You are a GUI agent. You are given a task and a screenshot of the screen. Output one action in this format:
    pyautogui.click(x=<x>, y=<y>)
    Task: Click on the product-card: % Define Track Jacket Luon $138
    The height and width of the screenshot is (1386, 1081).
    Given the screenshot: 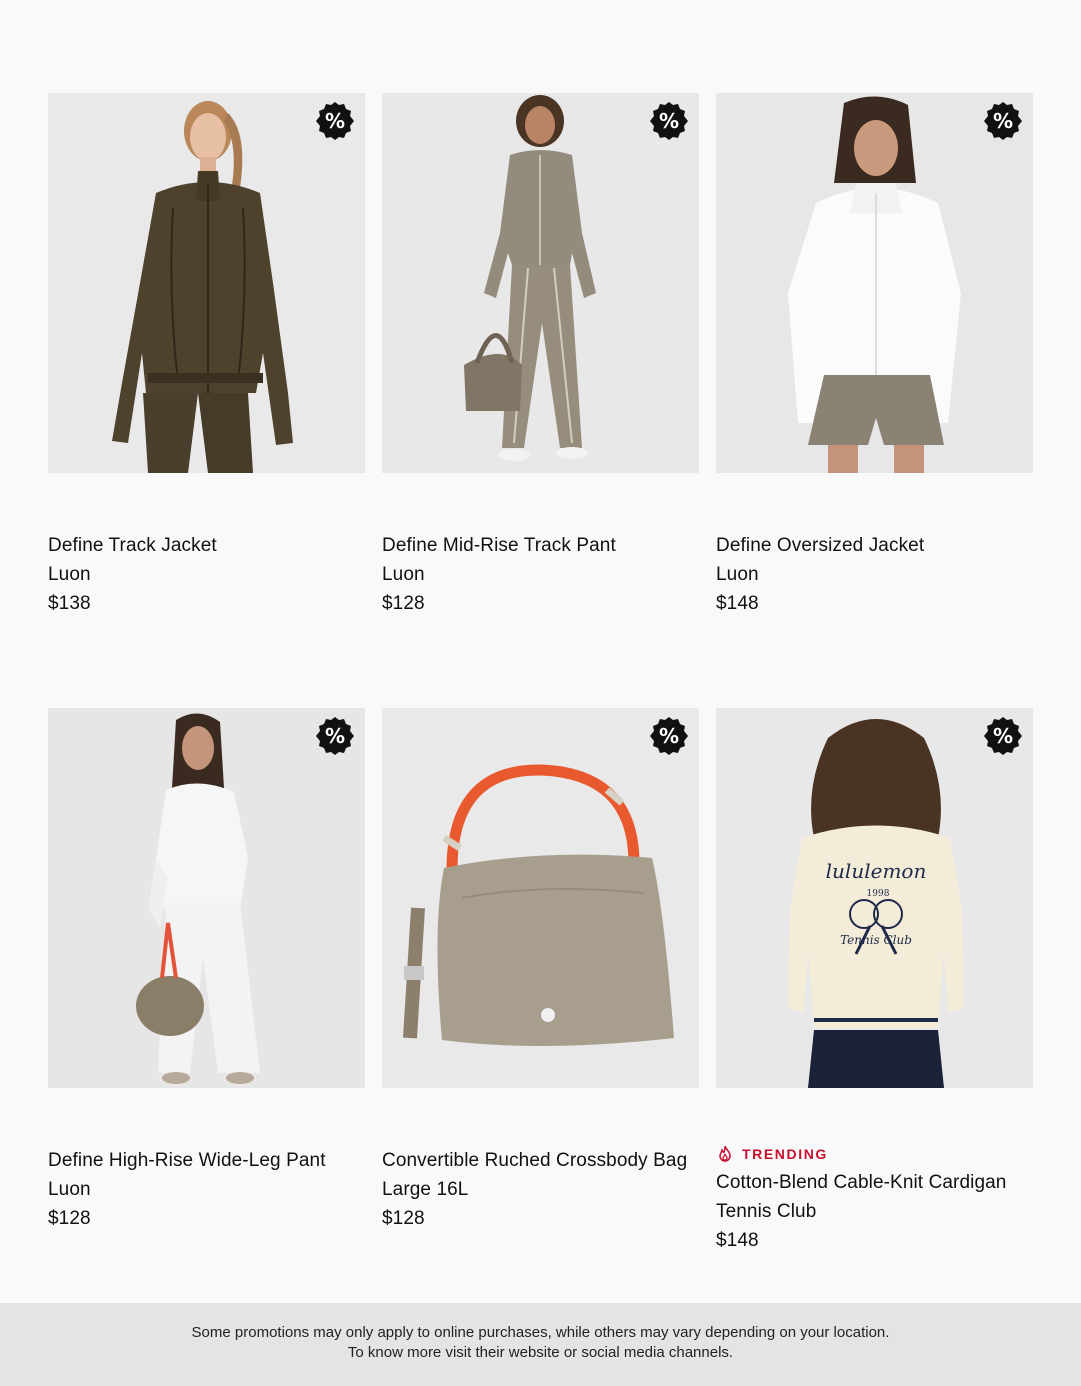 What is the action you would take?
    pyautogui.click(x=206, y=355)
    